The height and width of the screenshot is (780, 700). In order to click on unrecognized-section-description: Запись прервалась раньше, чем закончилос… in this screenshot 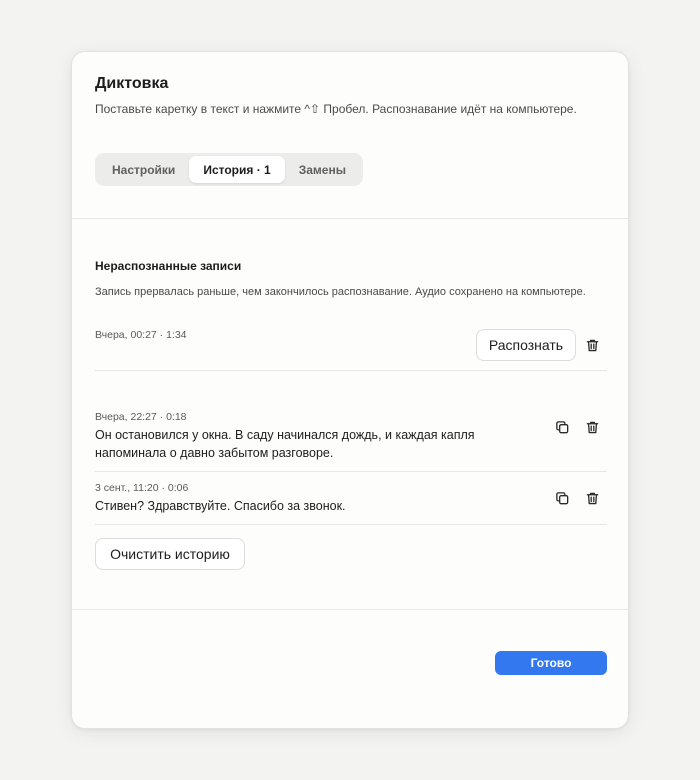, I will do `click(340, 292)`.